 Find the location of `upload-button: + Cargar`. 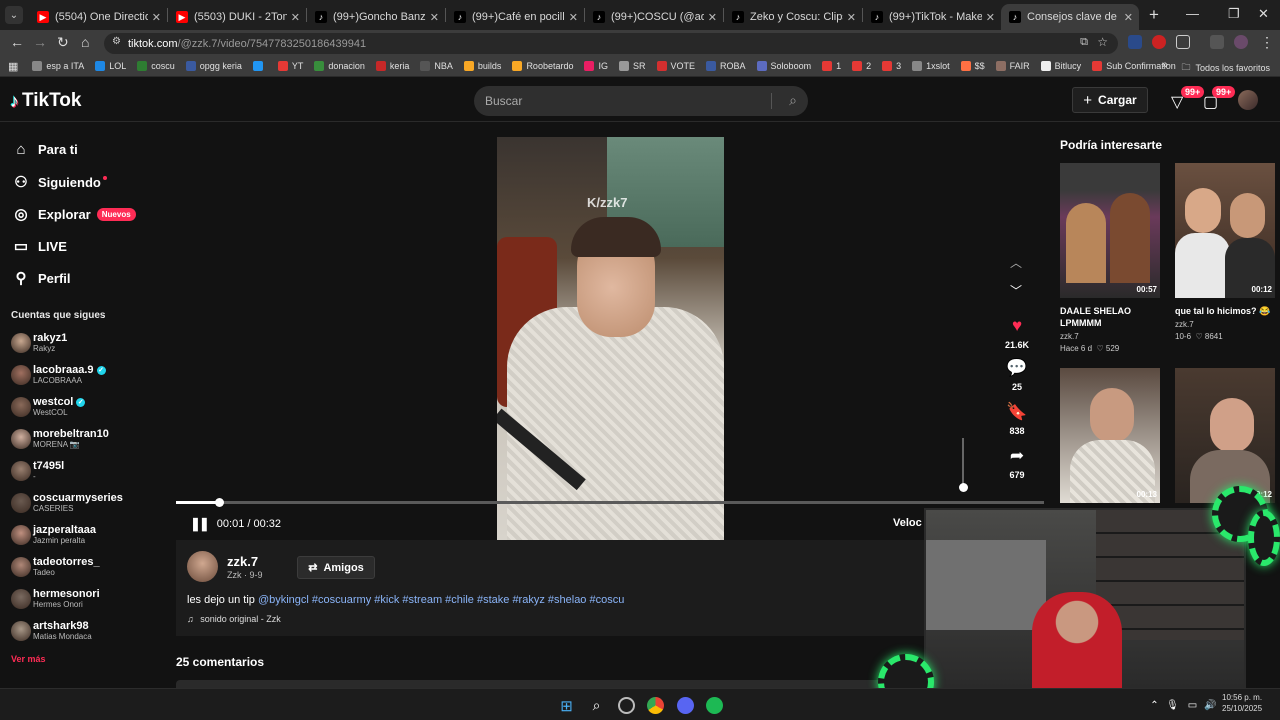

upload-button: + Cargar is located at coordinates (1110, 100).